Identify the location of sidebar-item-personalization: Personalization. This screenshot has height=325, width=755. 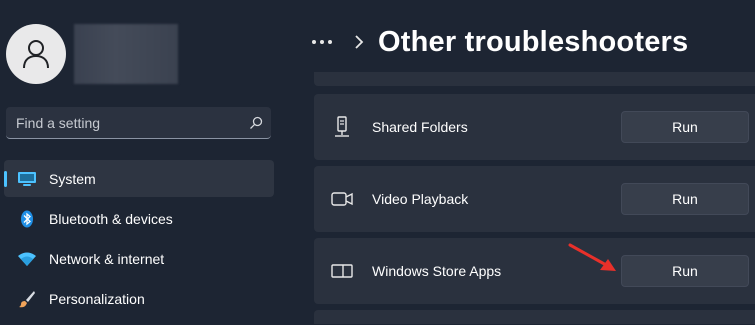
(139, 298).